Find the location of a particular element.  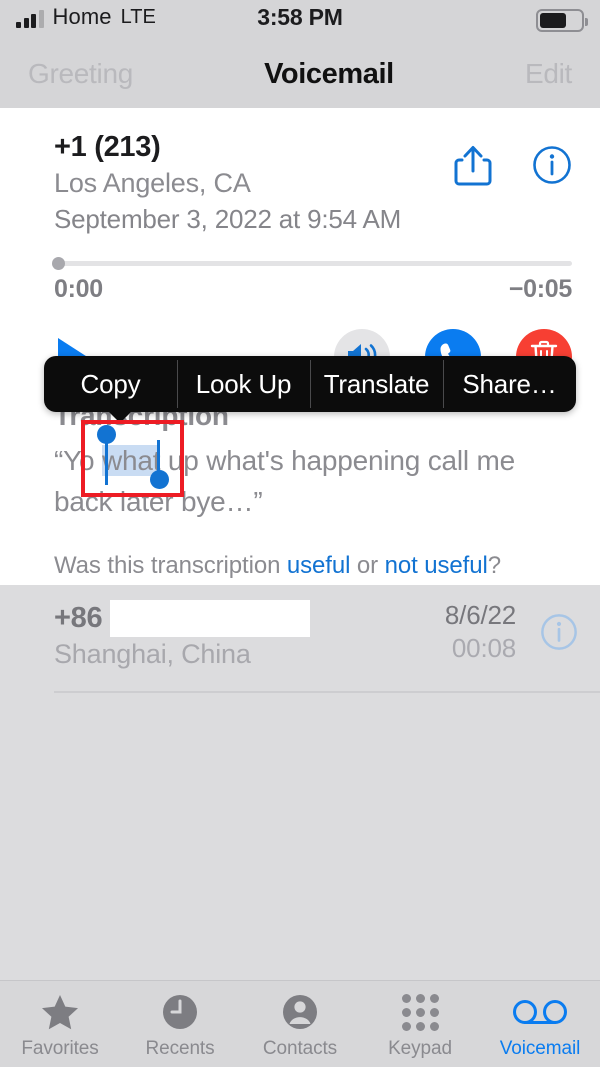

feedback-middle: or is located at coordinates (367, 565).